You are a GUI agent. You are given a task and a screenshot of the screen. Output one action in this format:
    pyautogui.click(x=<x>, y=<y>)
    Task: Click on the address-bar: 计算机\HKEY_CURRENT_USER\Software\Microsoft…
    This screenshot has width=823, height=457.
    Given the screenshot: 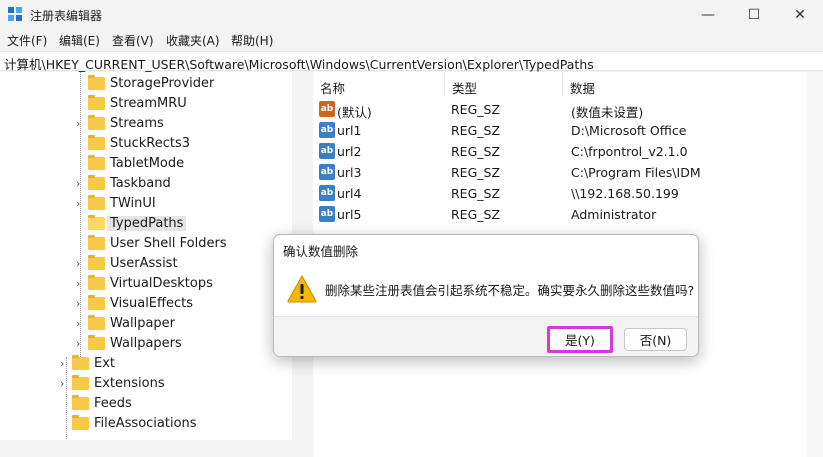 What is the action you would take?
    pyautogui.click(x=411, y=62)
    